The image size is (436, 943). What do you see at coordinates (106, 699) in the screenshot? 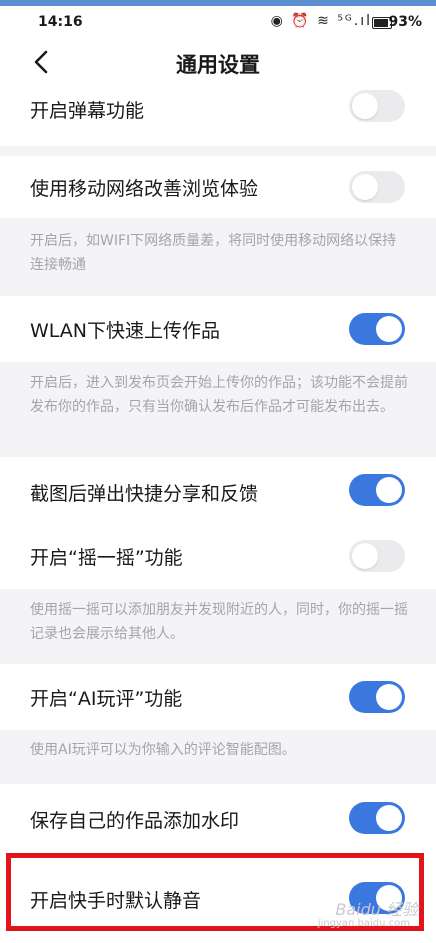
I see `setting-label-ai-comment: 开启“AI玩评”功能` at bounding box center [106, 699].